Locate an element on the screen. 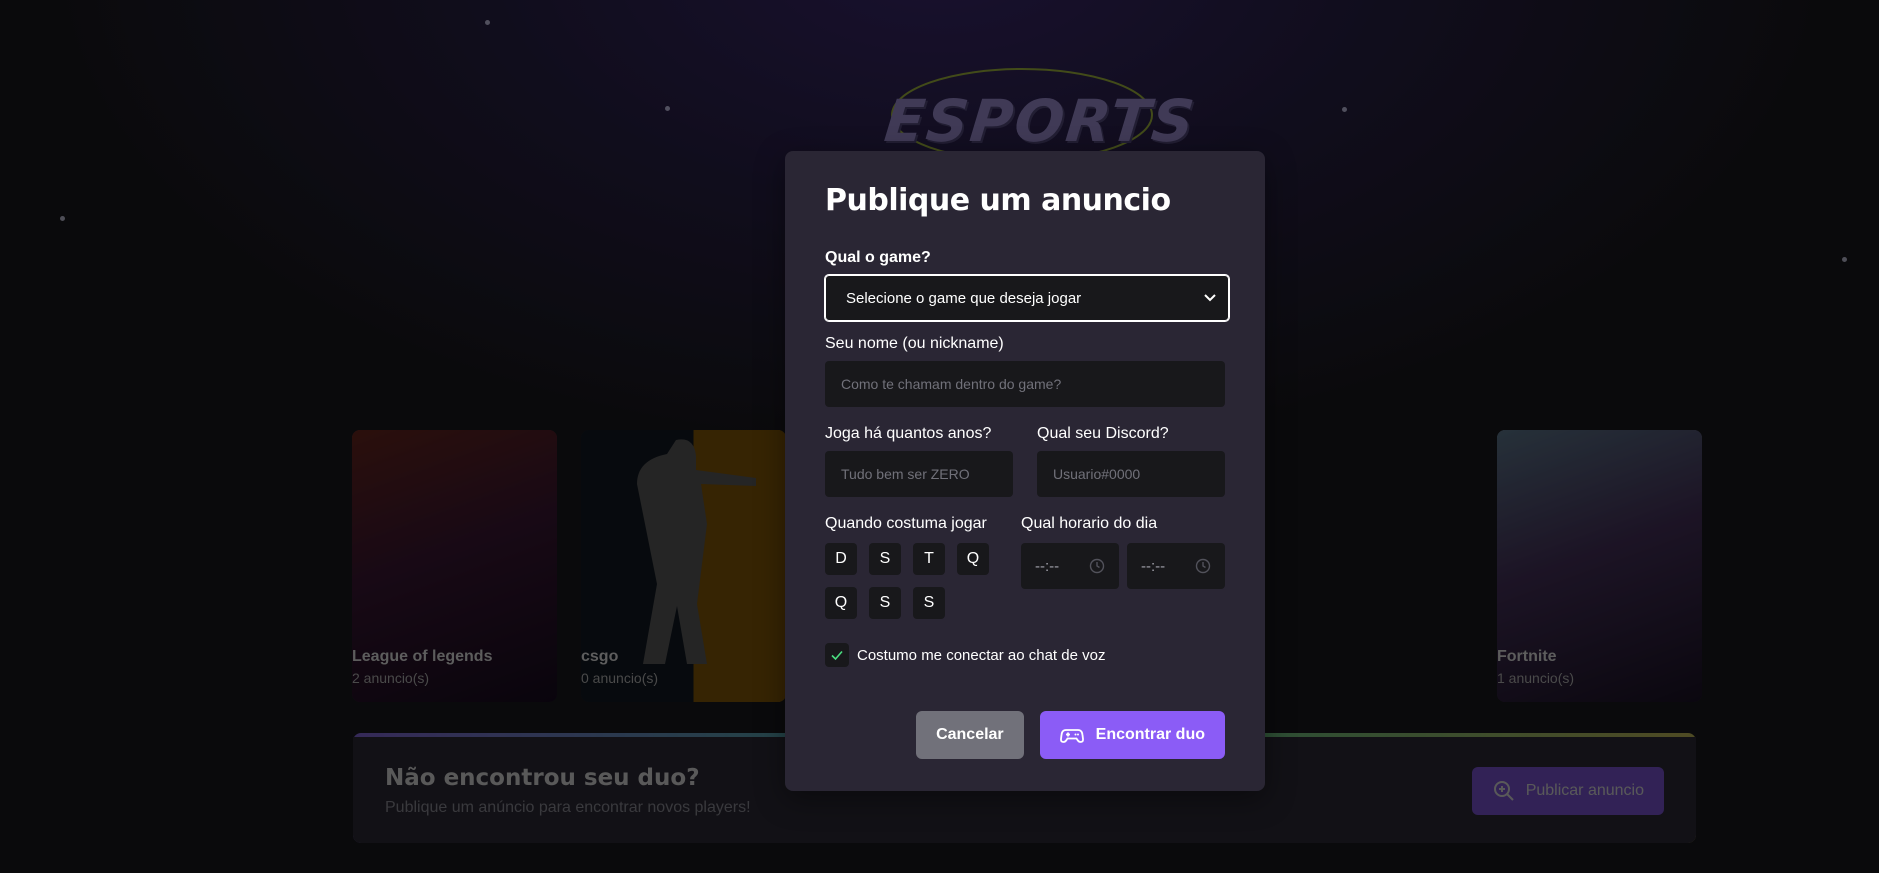 The width and height of the screenshot is (1879, 873). years-input: Tudo bem ser ZERO is located at coordinates (919, 474).